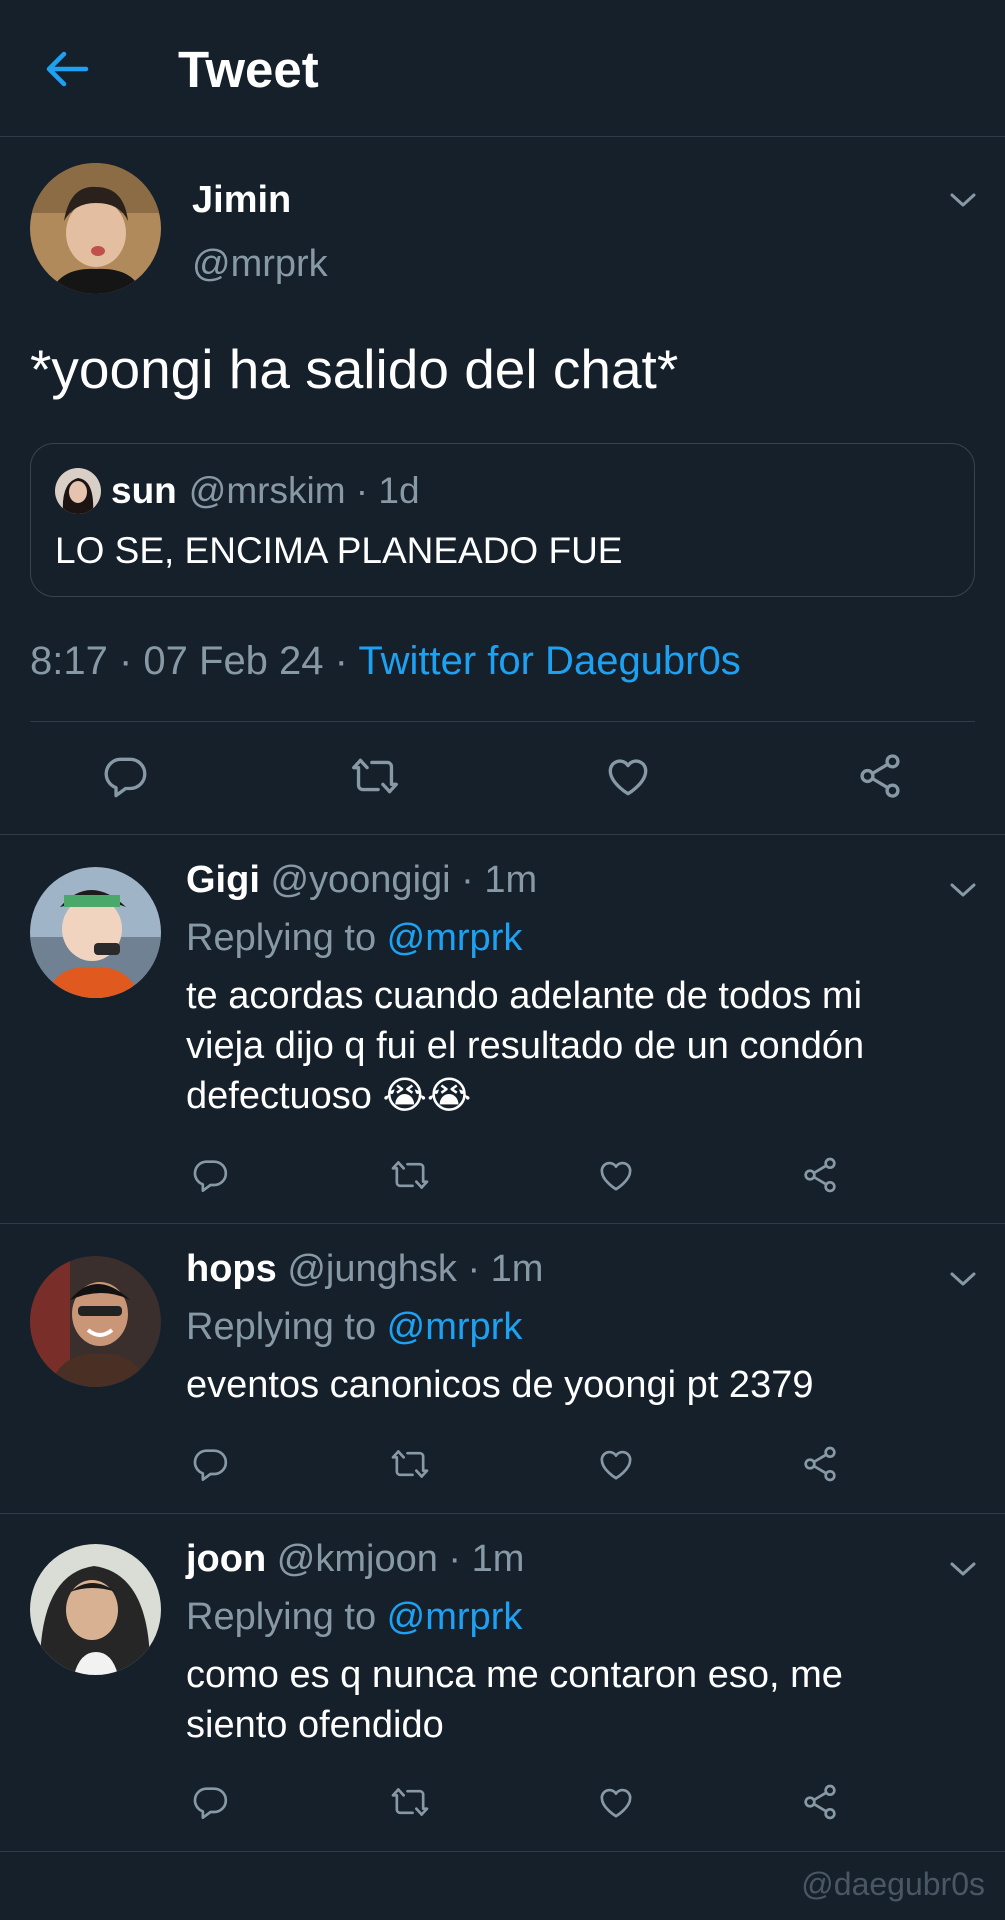 This screenshot has width=1005, height=1920. I want to click on reply-author-meta: @junghsk · 1m, so click(415, 1269).